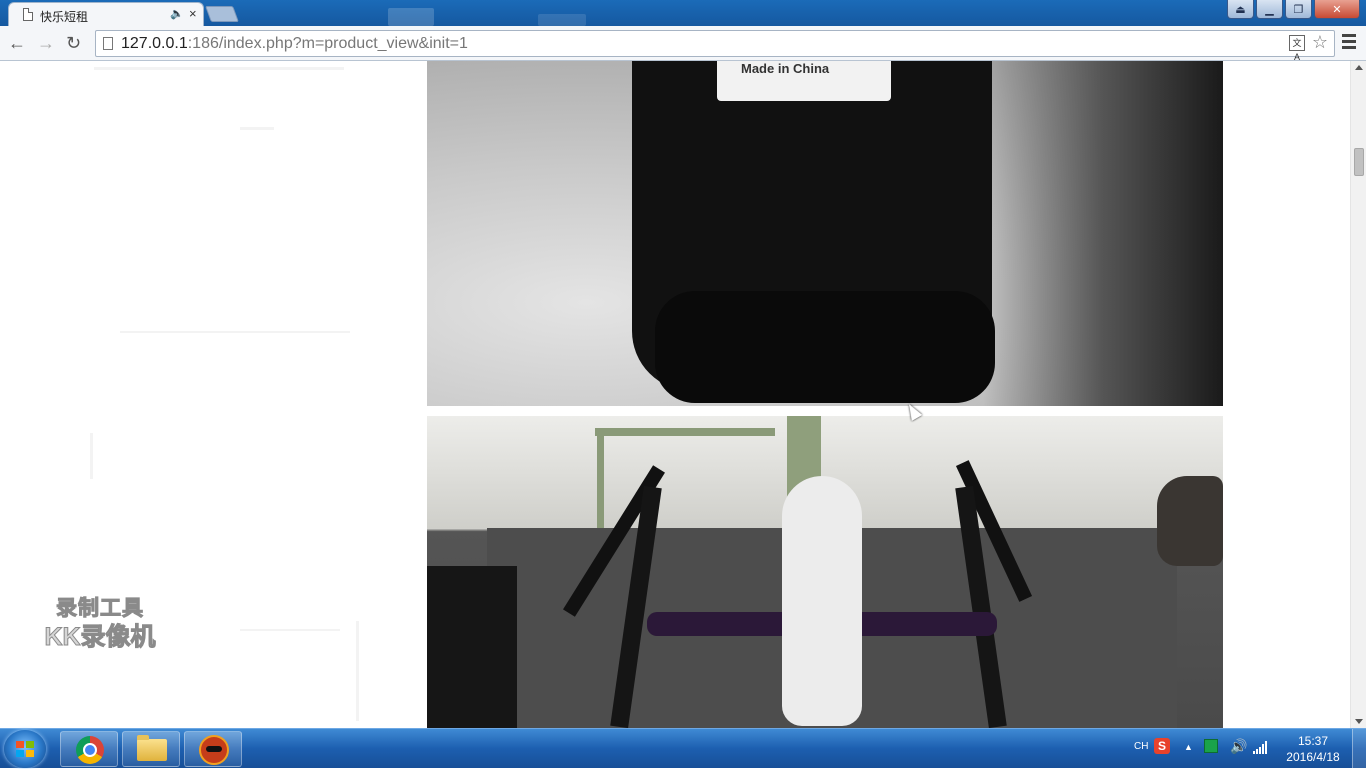 The width and height of the screenshot is (1366, 769). Describe the element at coordinates (683, 748) in the screenshot. I see `windows-taskbar: CH S ▲ 🔊 15:37 2016/4/18` at that location.